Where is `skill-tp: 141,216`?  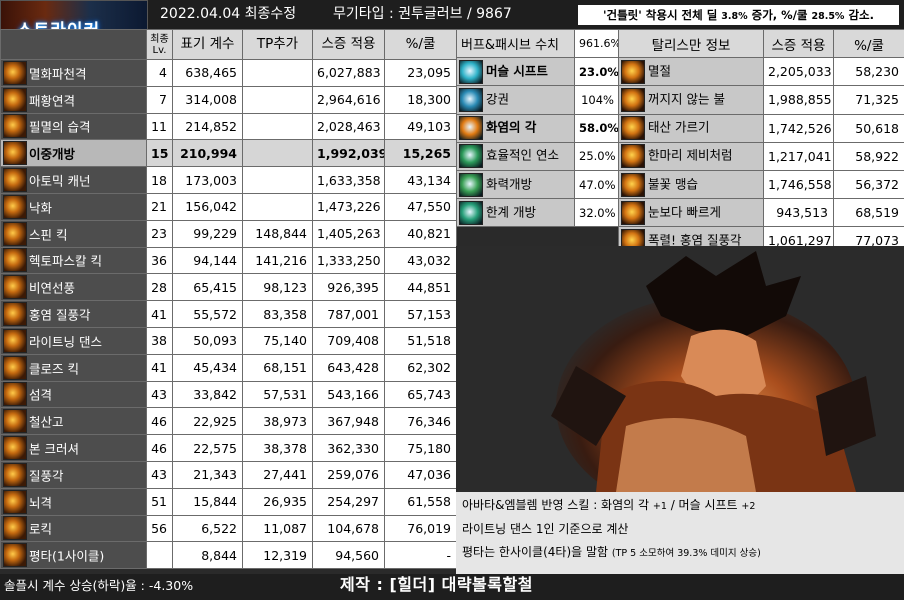
skill-tp: 141,216 is located at coordinates (277, 260).